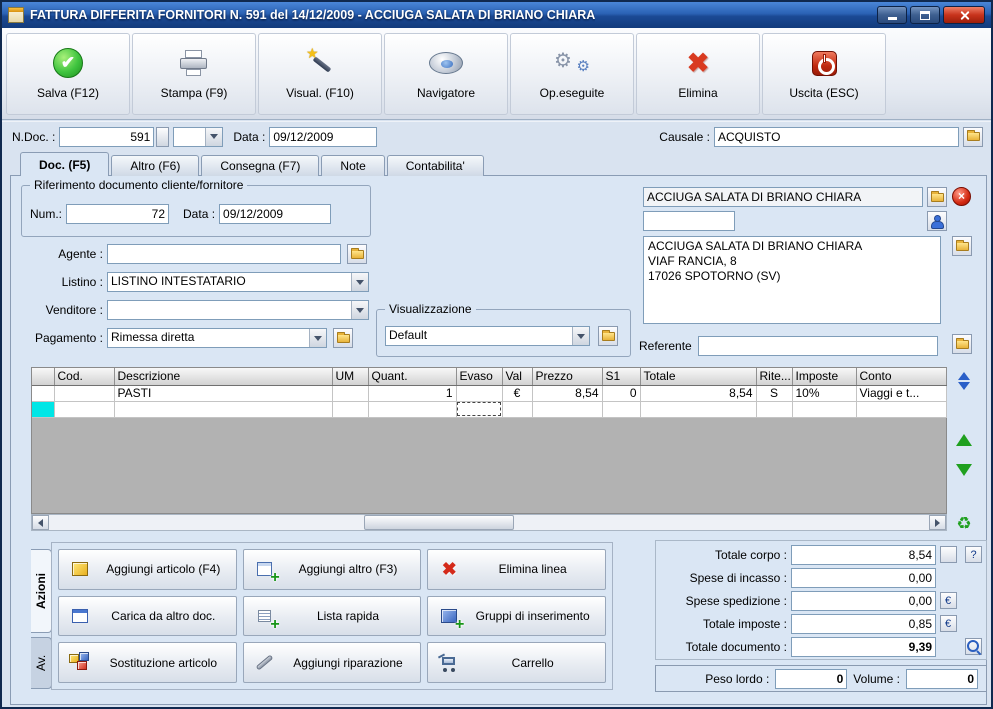 The width and height of the screenshot is (993, 709). Describe the element at coordinates (937, 221) in the screenshot. I see `customer-contact-button` at that location.